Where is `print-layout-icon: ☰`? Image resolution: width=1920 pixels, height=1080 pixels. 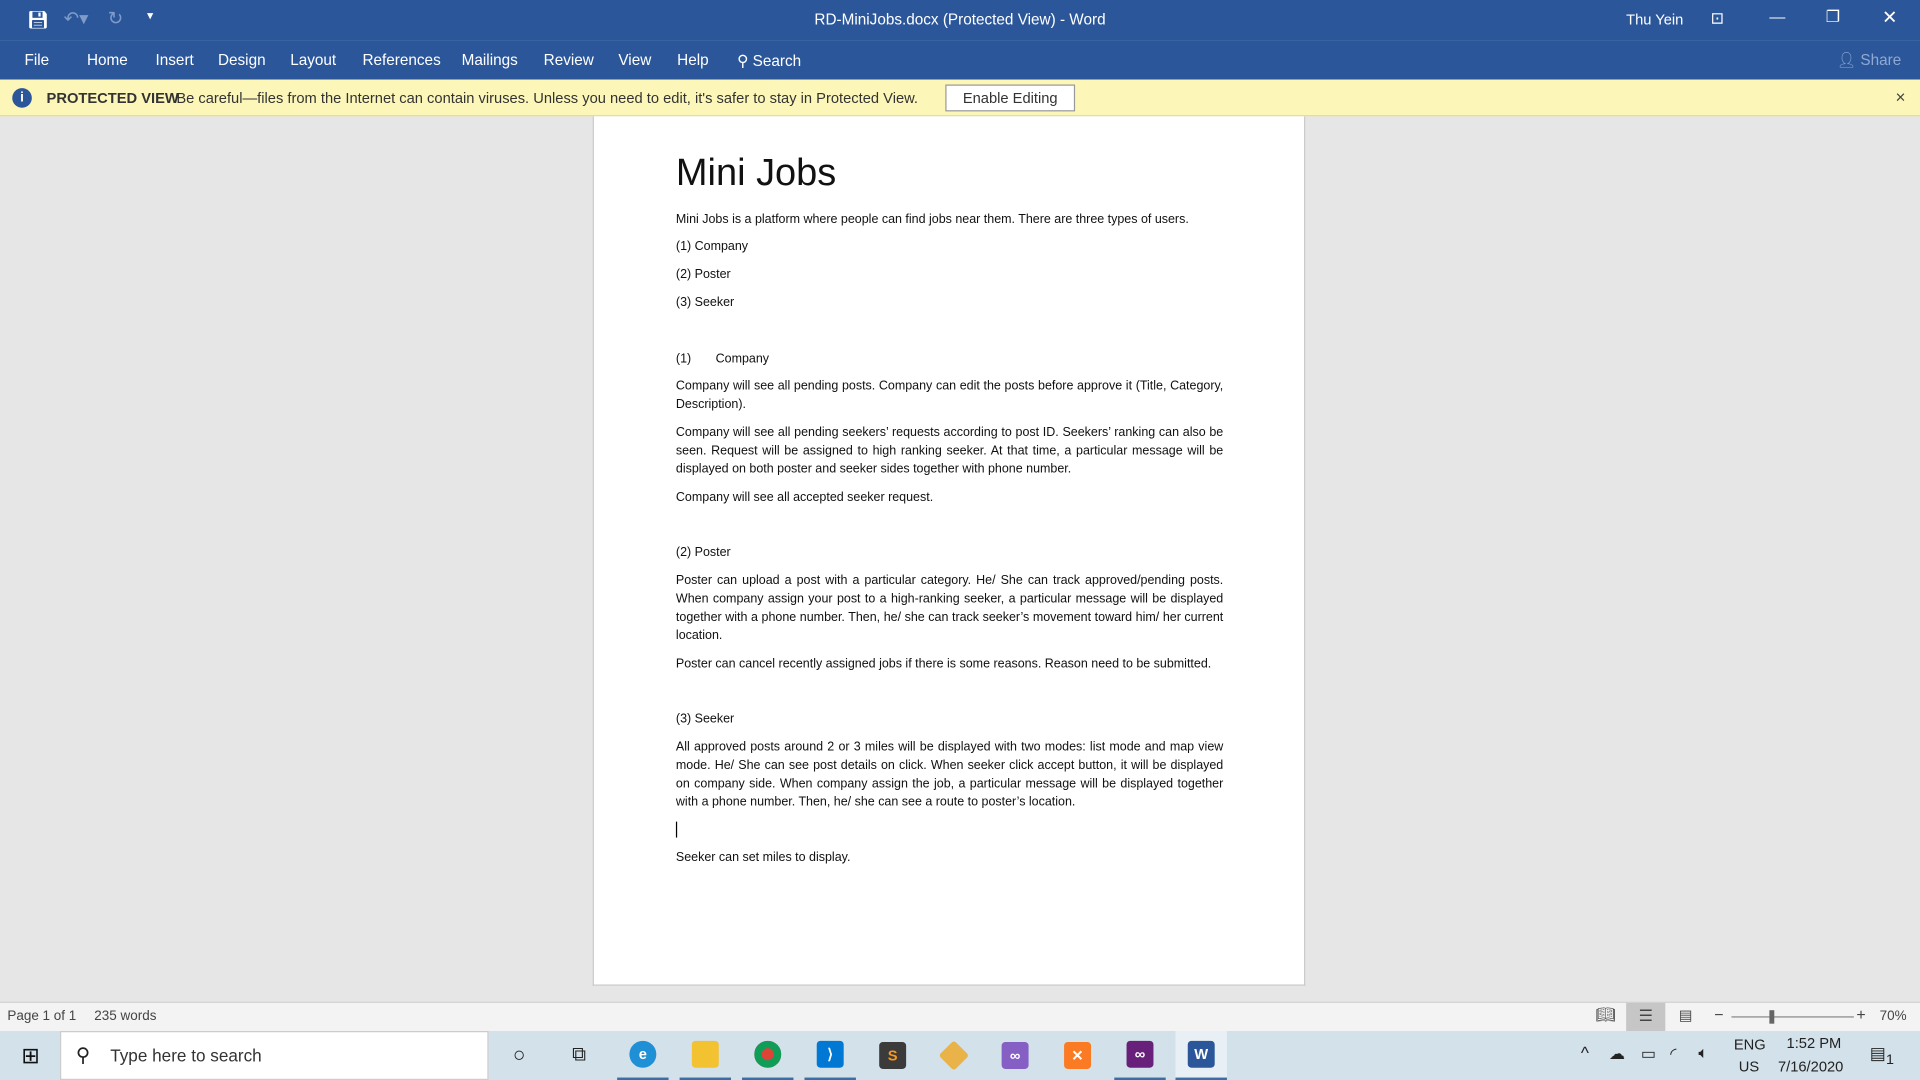
print-layout-icon: ☰ is located at coordinates (1646, 1017).